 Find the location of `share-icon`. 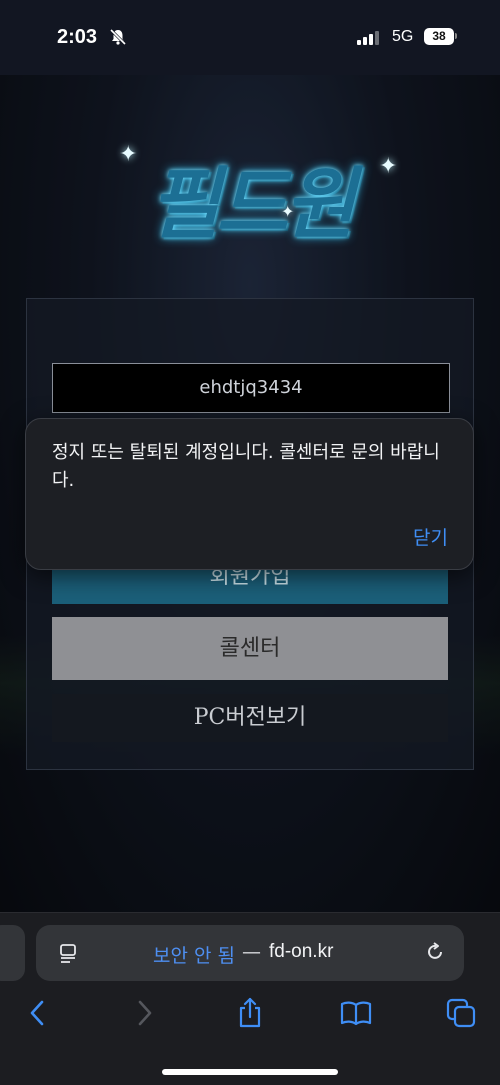

share-icon is located at coordinates (250, 1012).